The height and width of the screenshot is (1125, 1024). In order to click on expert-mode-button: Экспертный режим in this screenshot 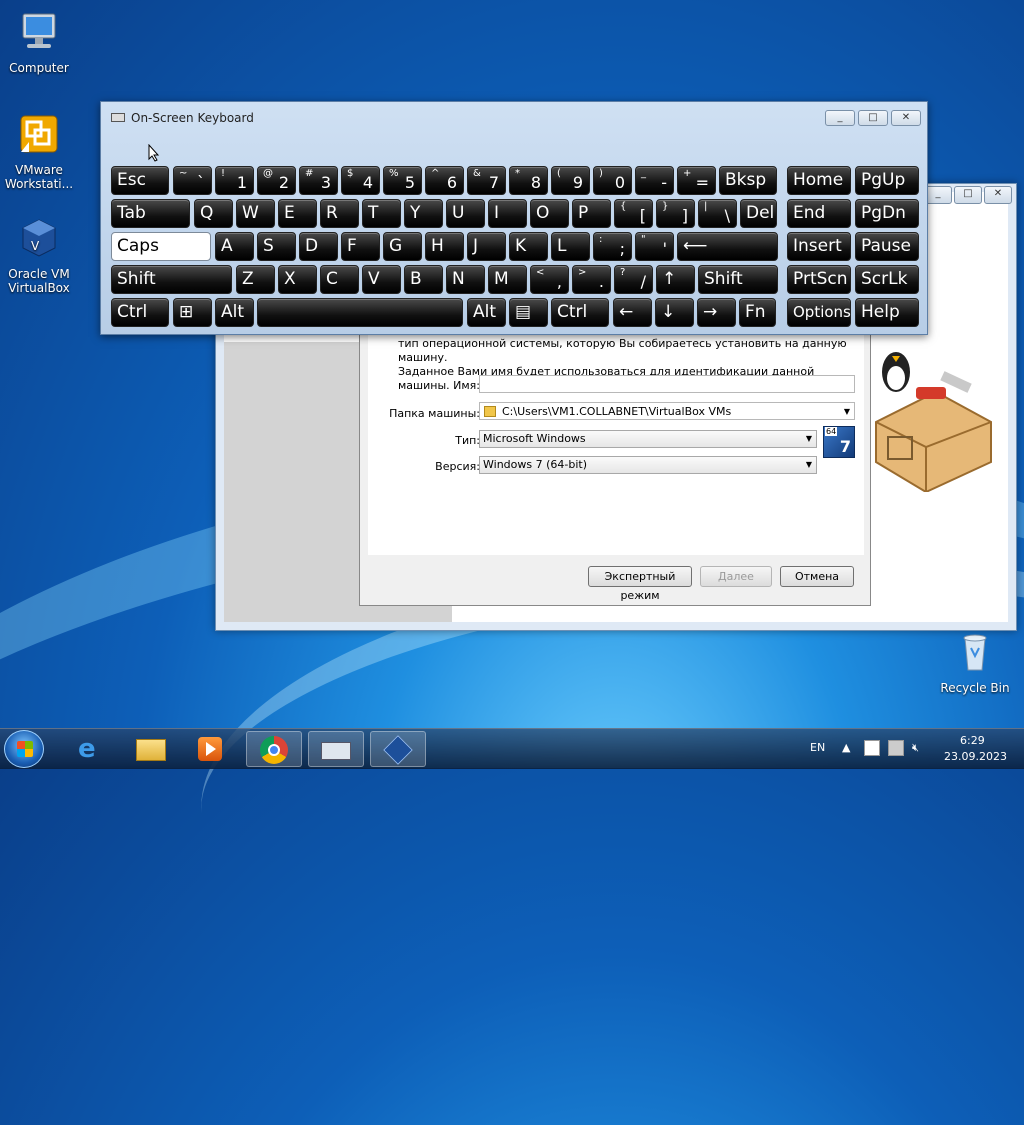, I will do `click(640, 584)`.